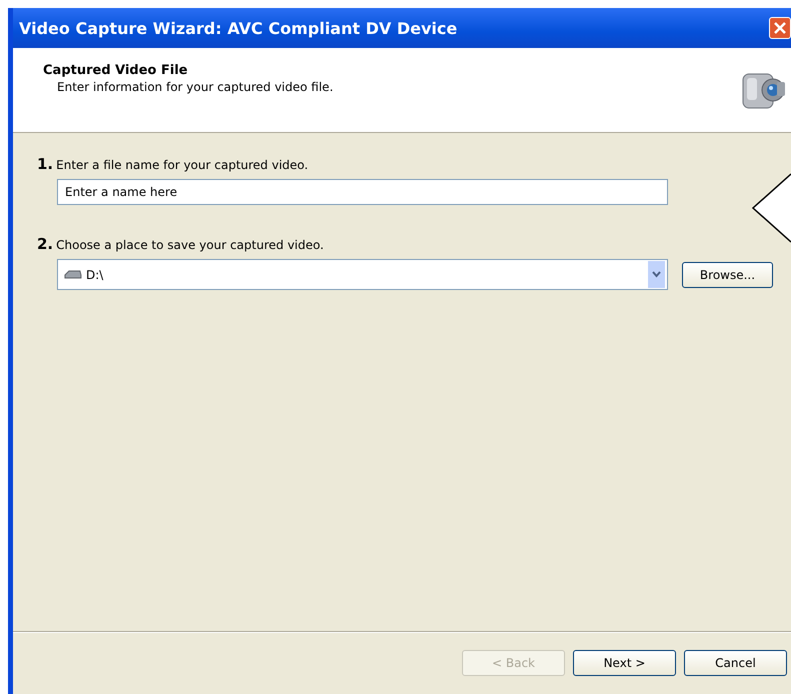  Describe the element at coordinates (362, 274) in the screenshot. I see `location-dropdown: D:\` at that location.